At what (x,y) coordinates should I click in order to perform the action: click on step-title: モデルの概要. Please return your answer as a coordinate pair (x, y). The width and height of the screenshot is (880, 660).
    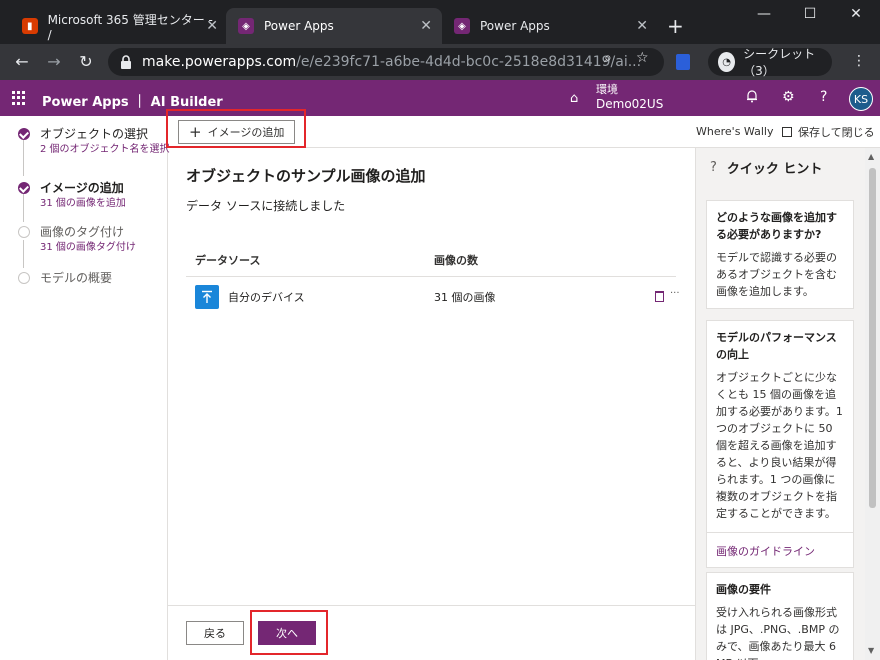
    Looking at the image, I should click on (76, 278).